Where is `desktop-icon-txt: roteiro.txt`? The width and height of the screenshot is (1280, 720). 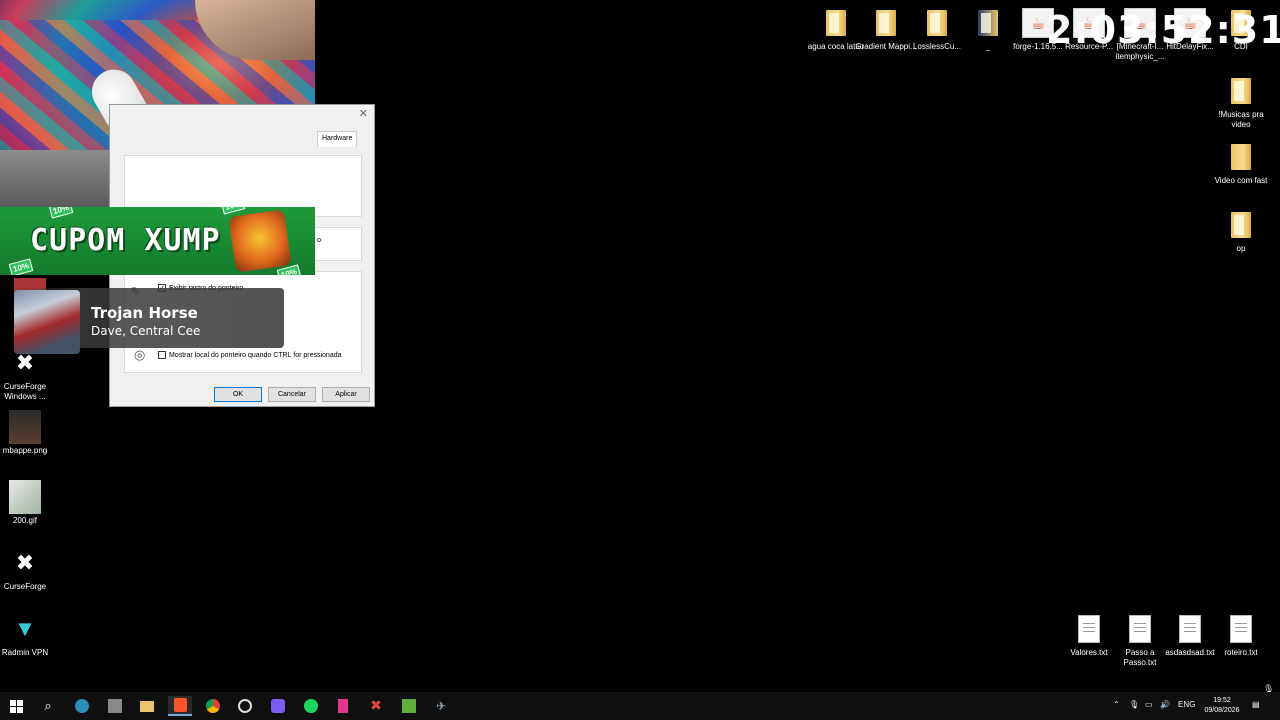
desktop-icon-txt: roteiro.txt is located at coordinates (1241, 635).